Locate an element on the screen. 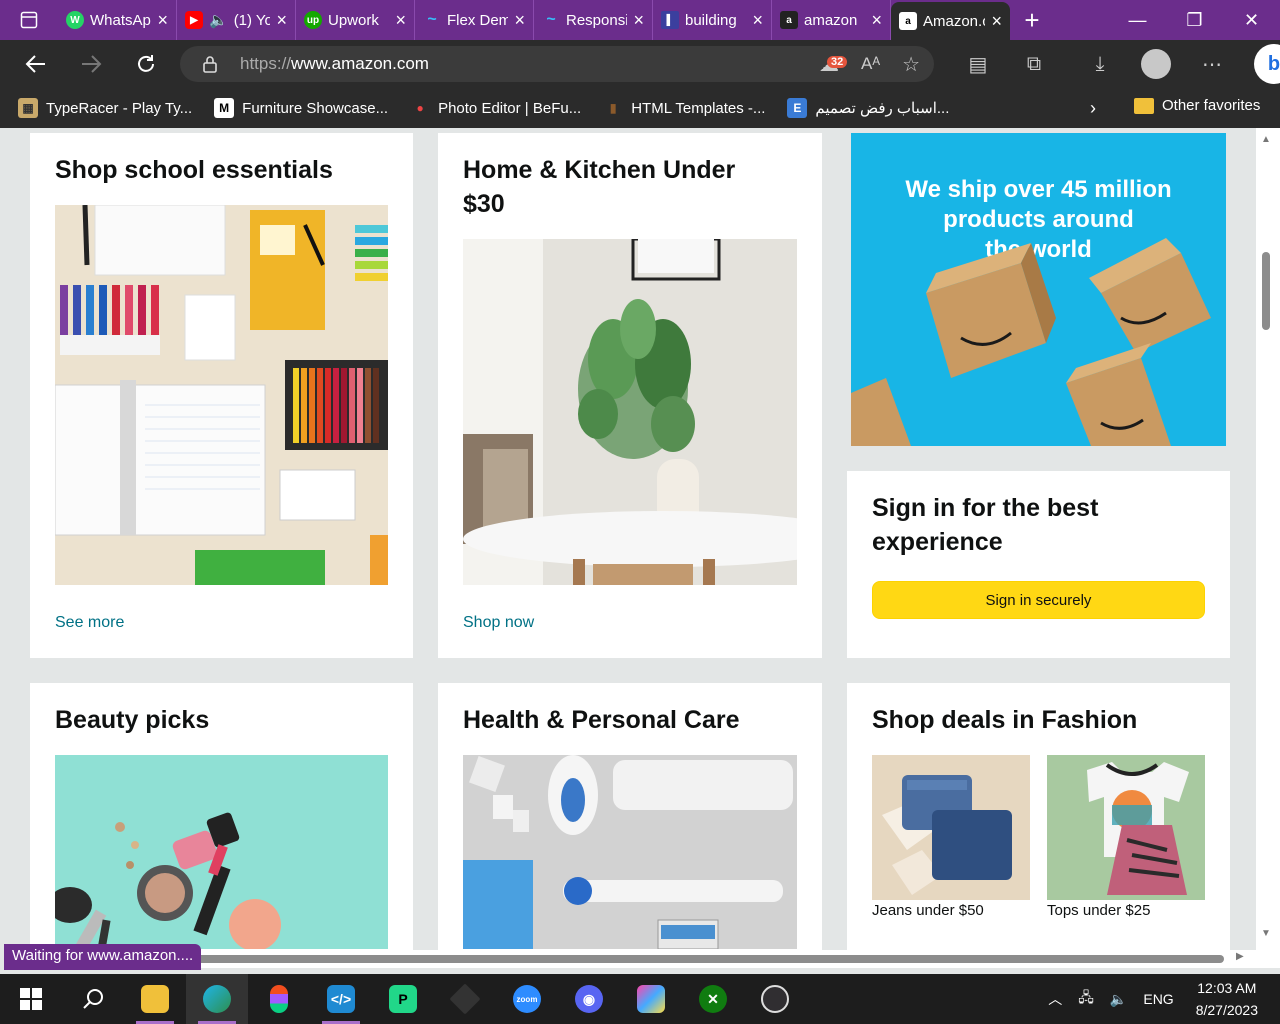 Image resolution: width=1280 pixels, height=1024 pixels. taskbar-zoom: zoom is located at coordinates (527, 999).